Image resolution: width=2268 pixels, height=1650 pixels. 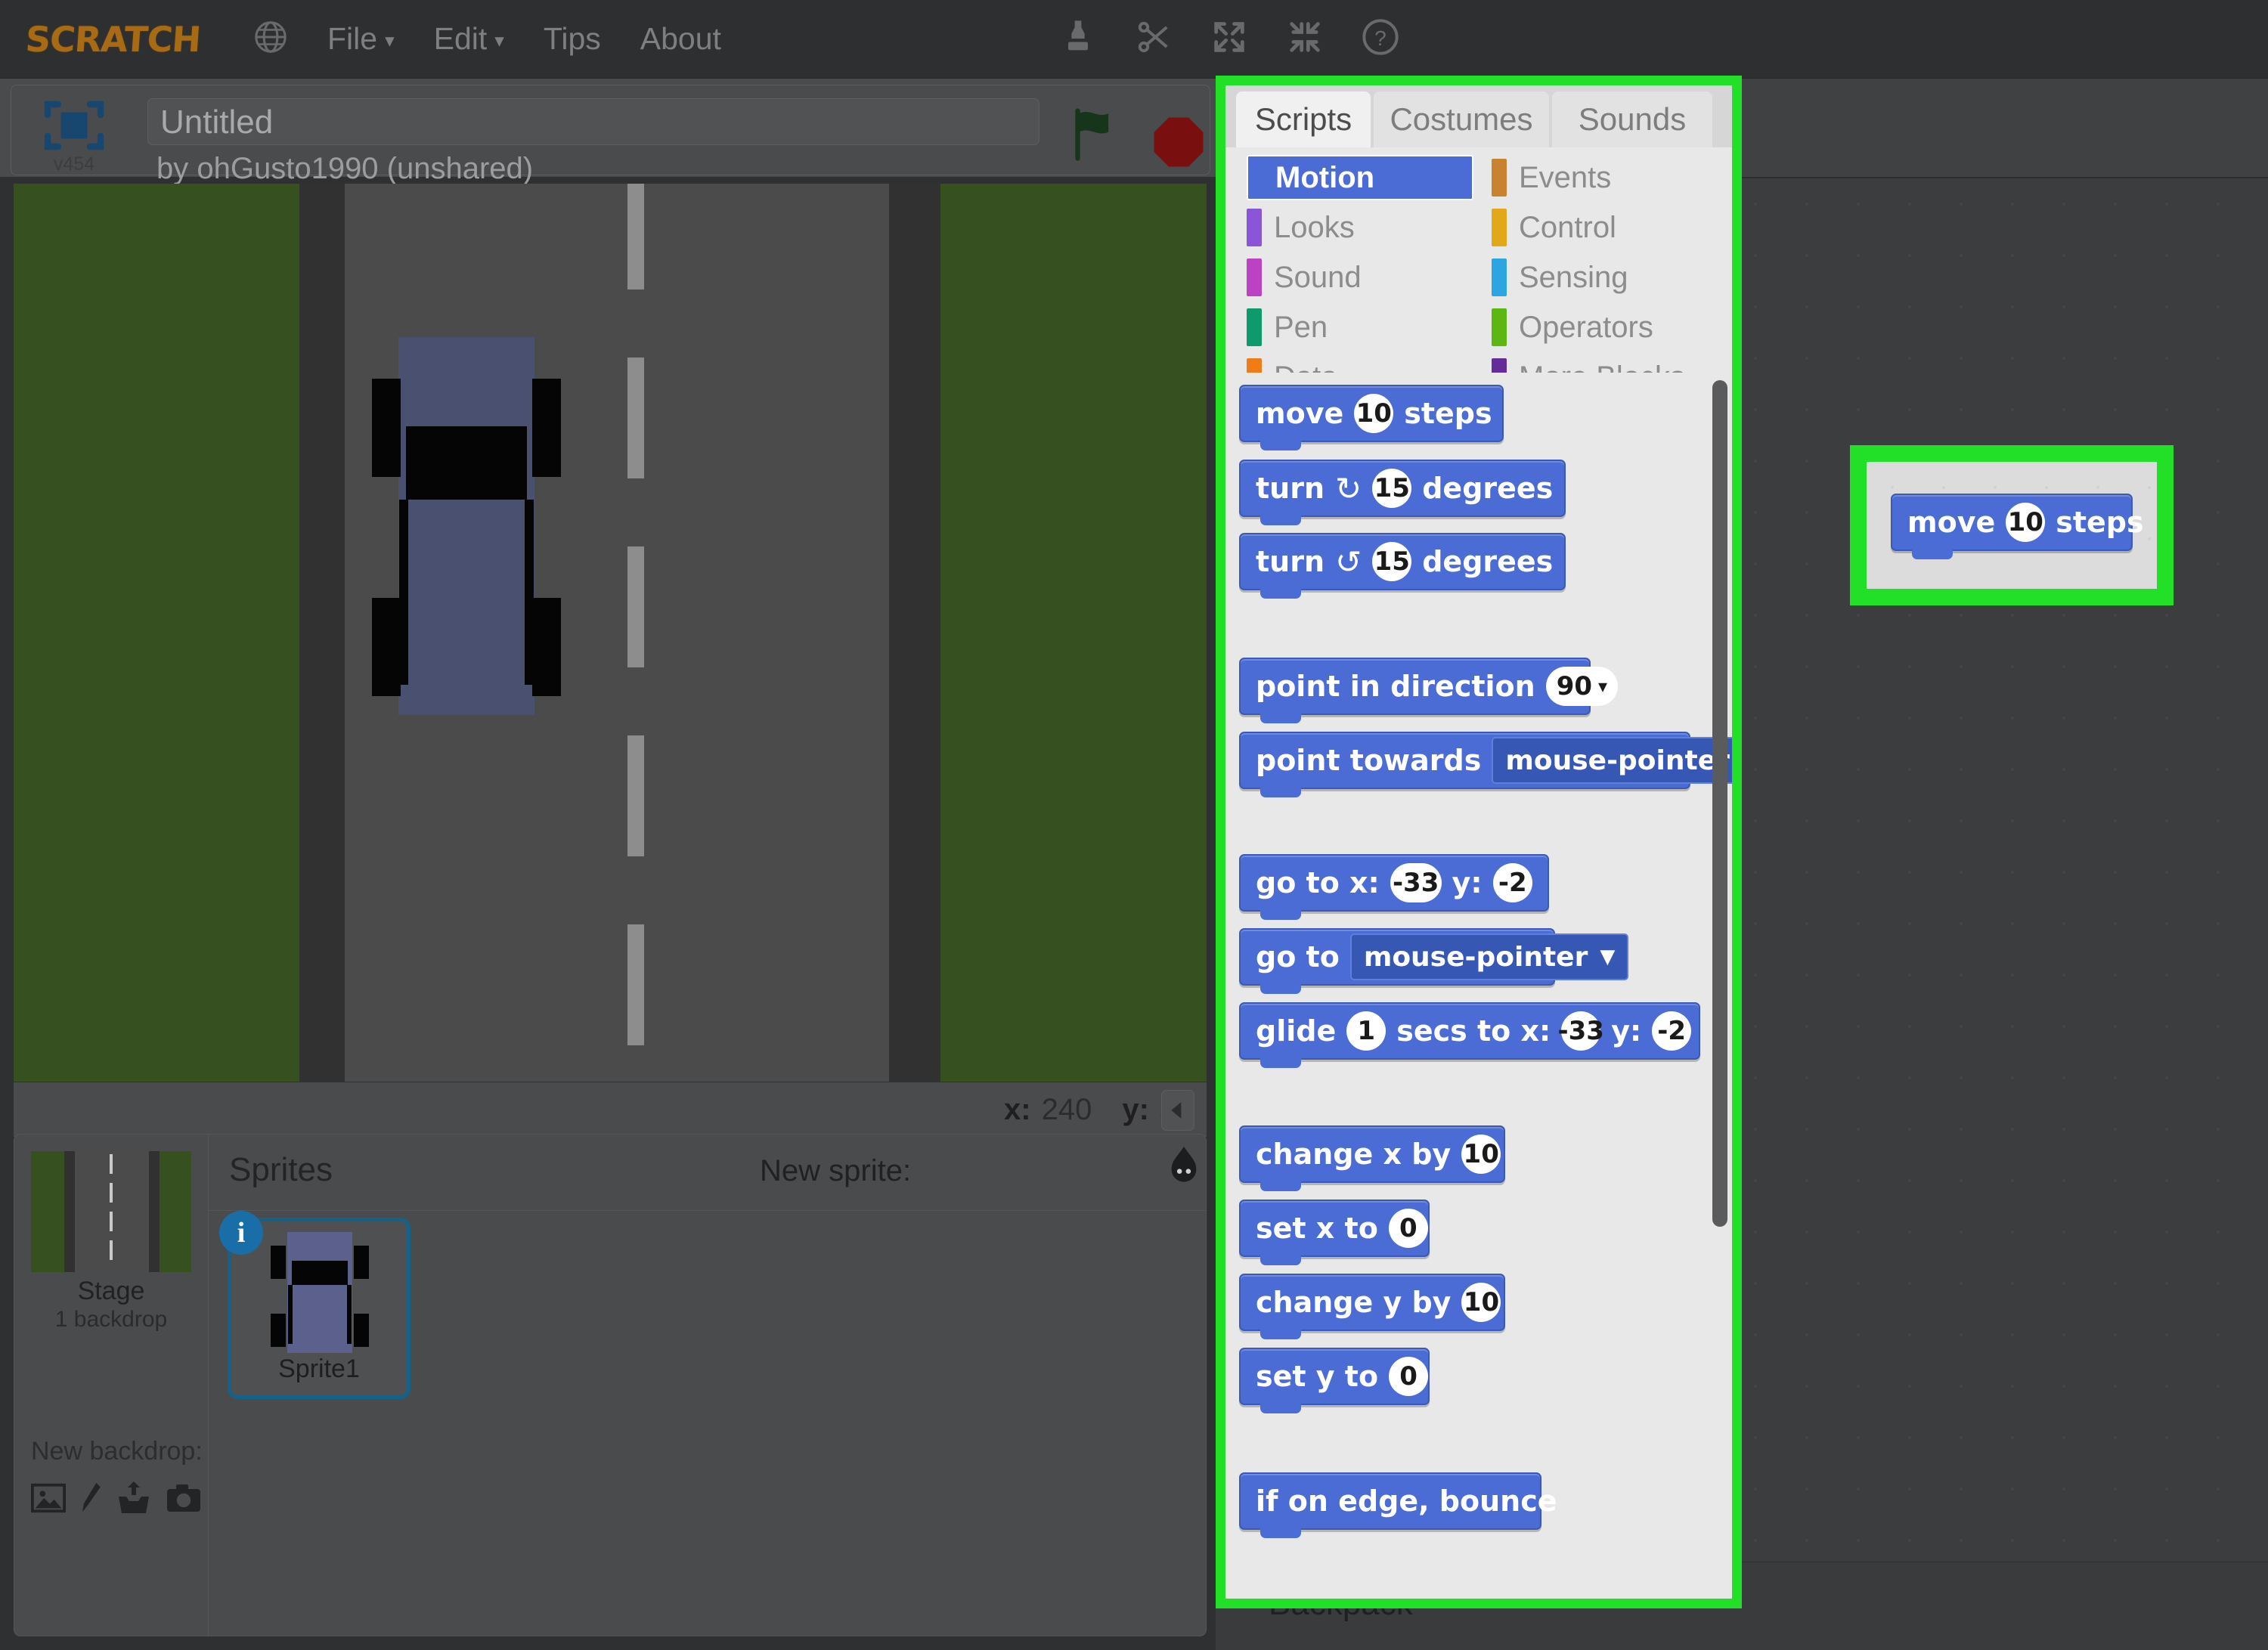 I want to click on cut-scissors-icon, so click(x=1153, y=38).